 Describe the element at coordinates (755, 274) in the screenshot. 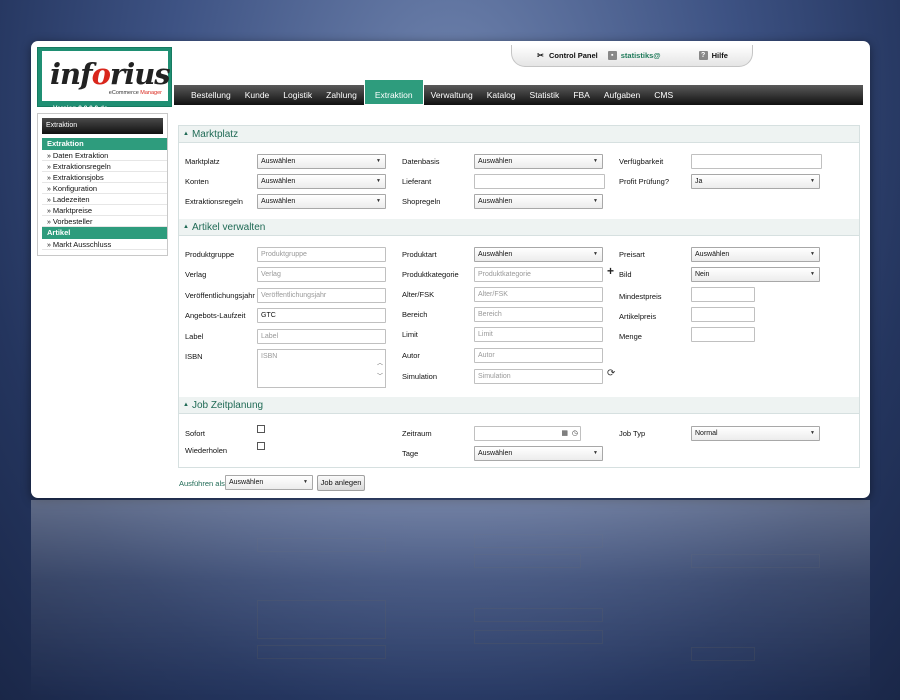

I see `bild-select: Nein` at that location.